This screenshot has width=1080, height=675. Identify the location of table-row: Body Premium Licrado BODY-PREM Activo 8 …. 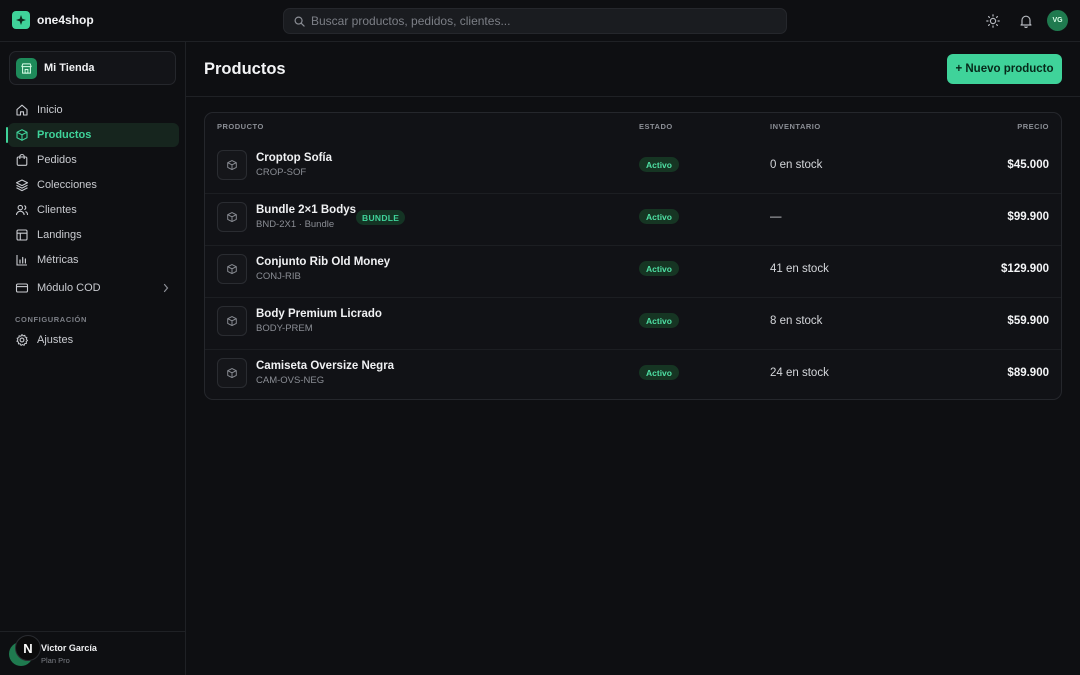
(633, 323).